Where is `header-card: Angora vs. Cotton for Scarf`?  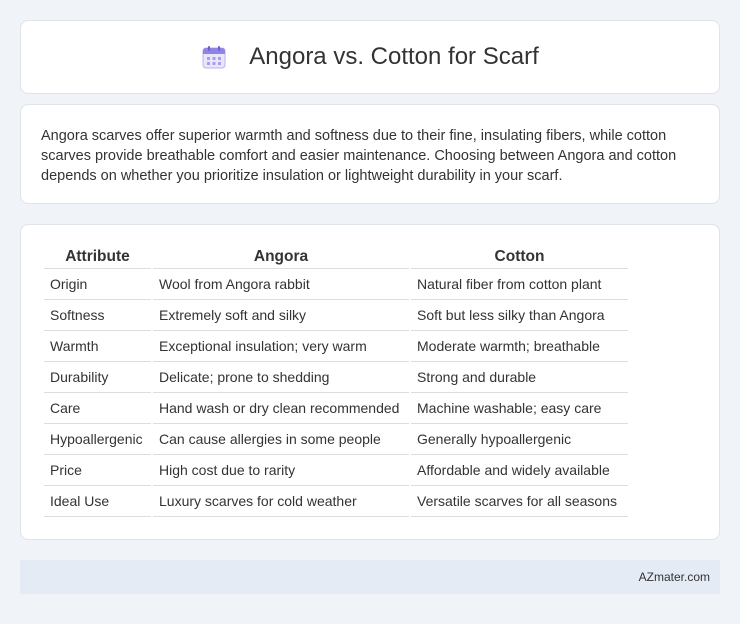
header-card: Angora vs. Cotton for Scarf is located at coordinates (370, 57).